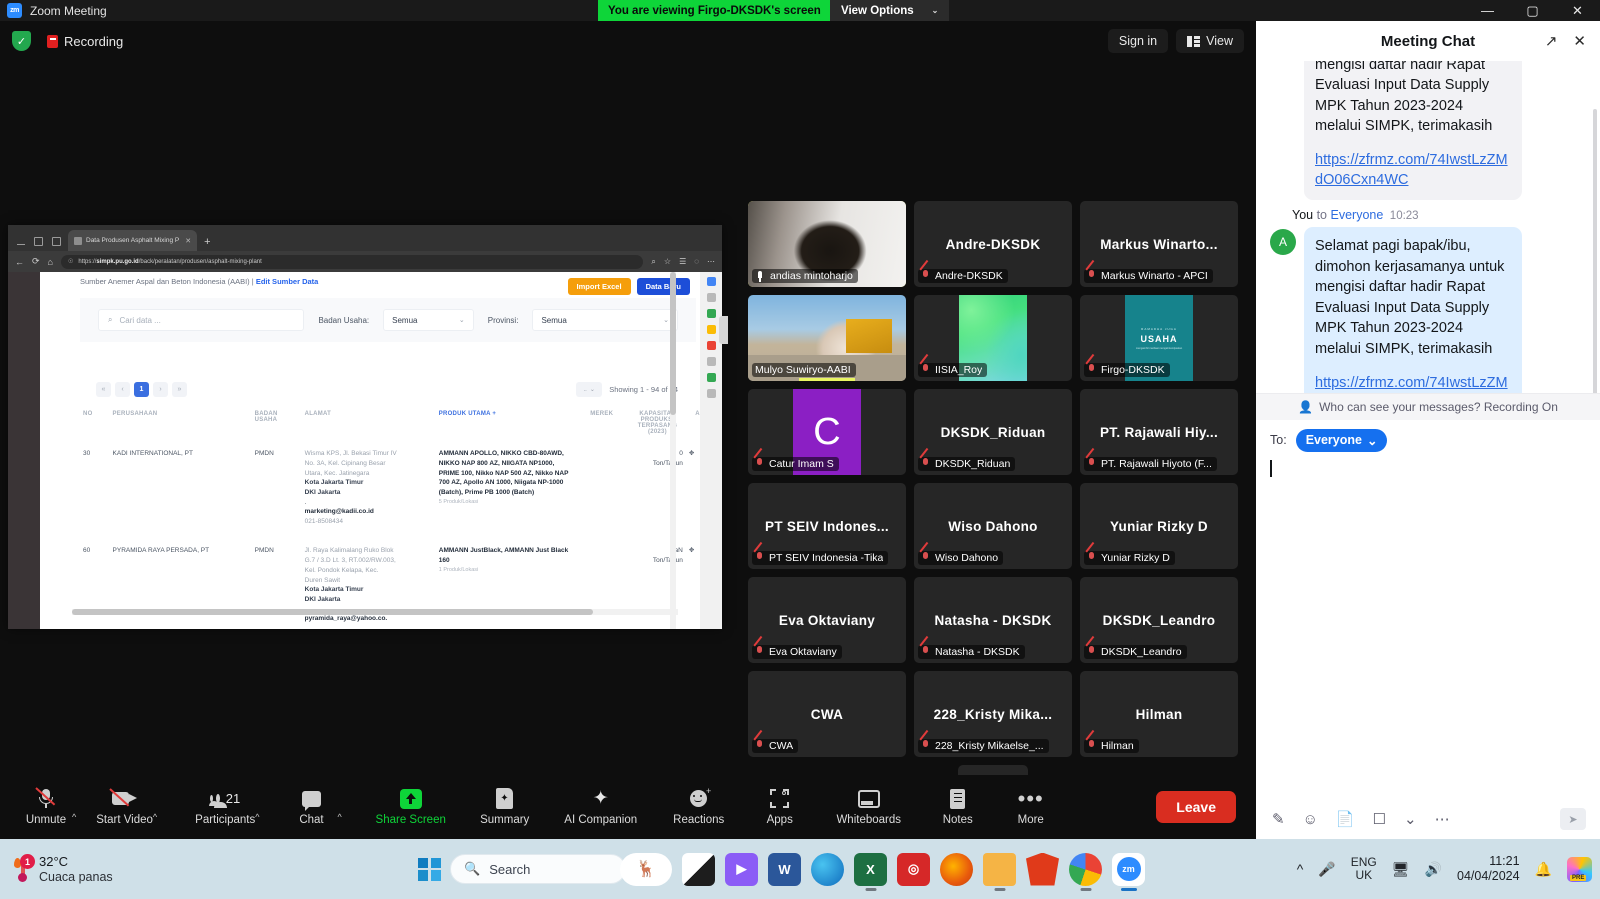 The height and width of the screenshot is (899, 1600). What do you see at coordinates (38, 241) in the screenshot?
I see `collections-icon` at bounding box center [38, 241].